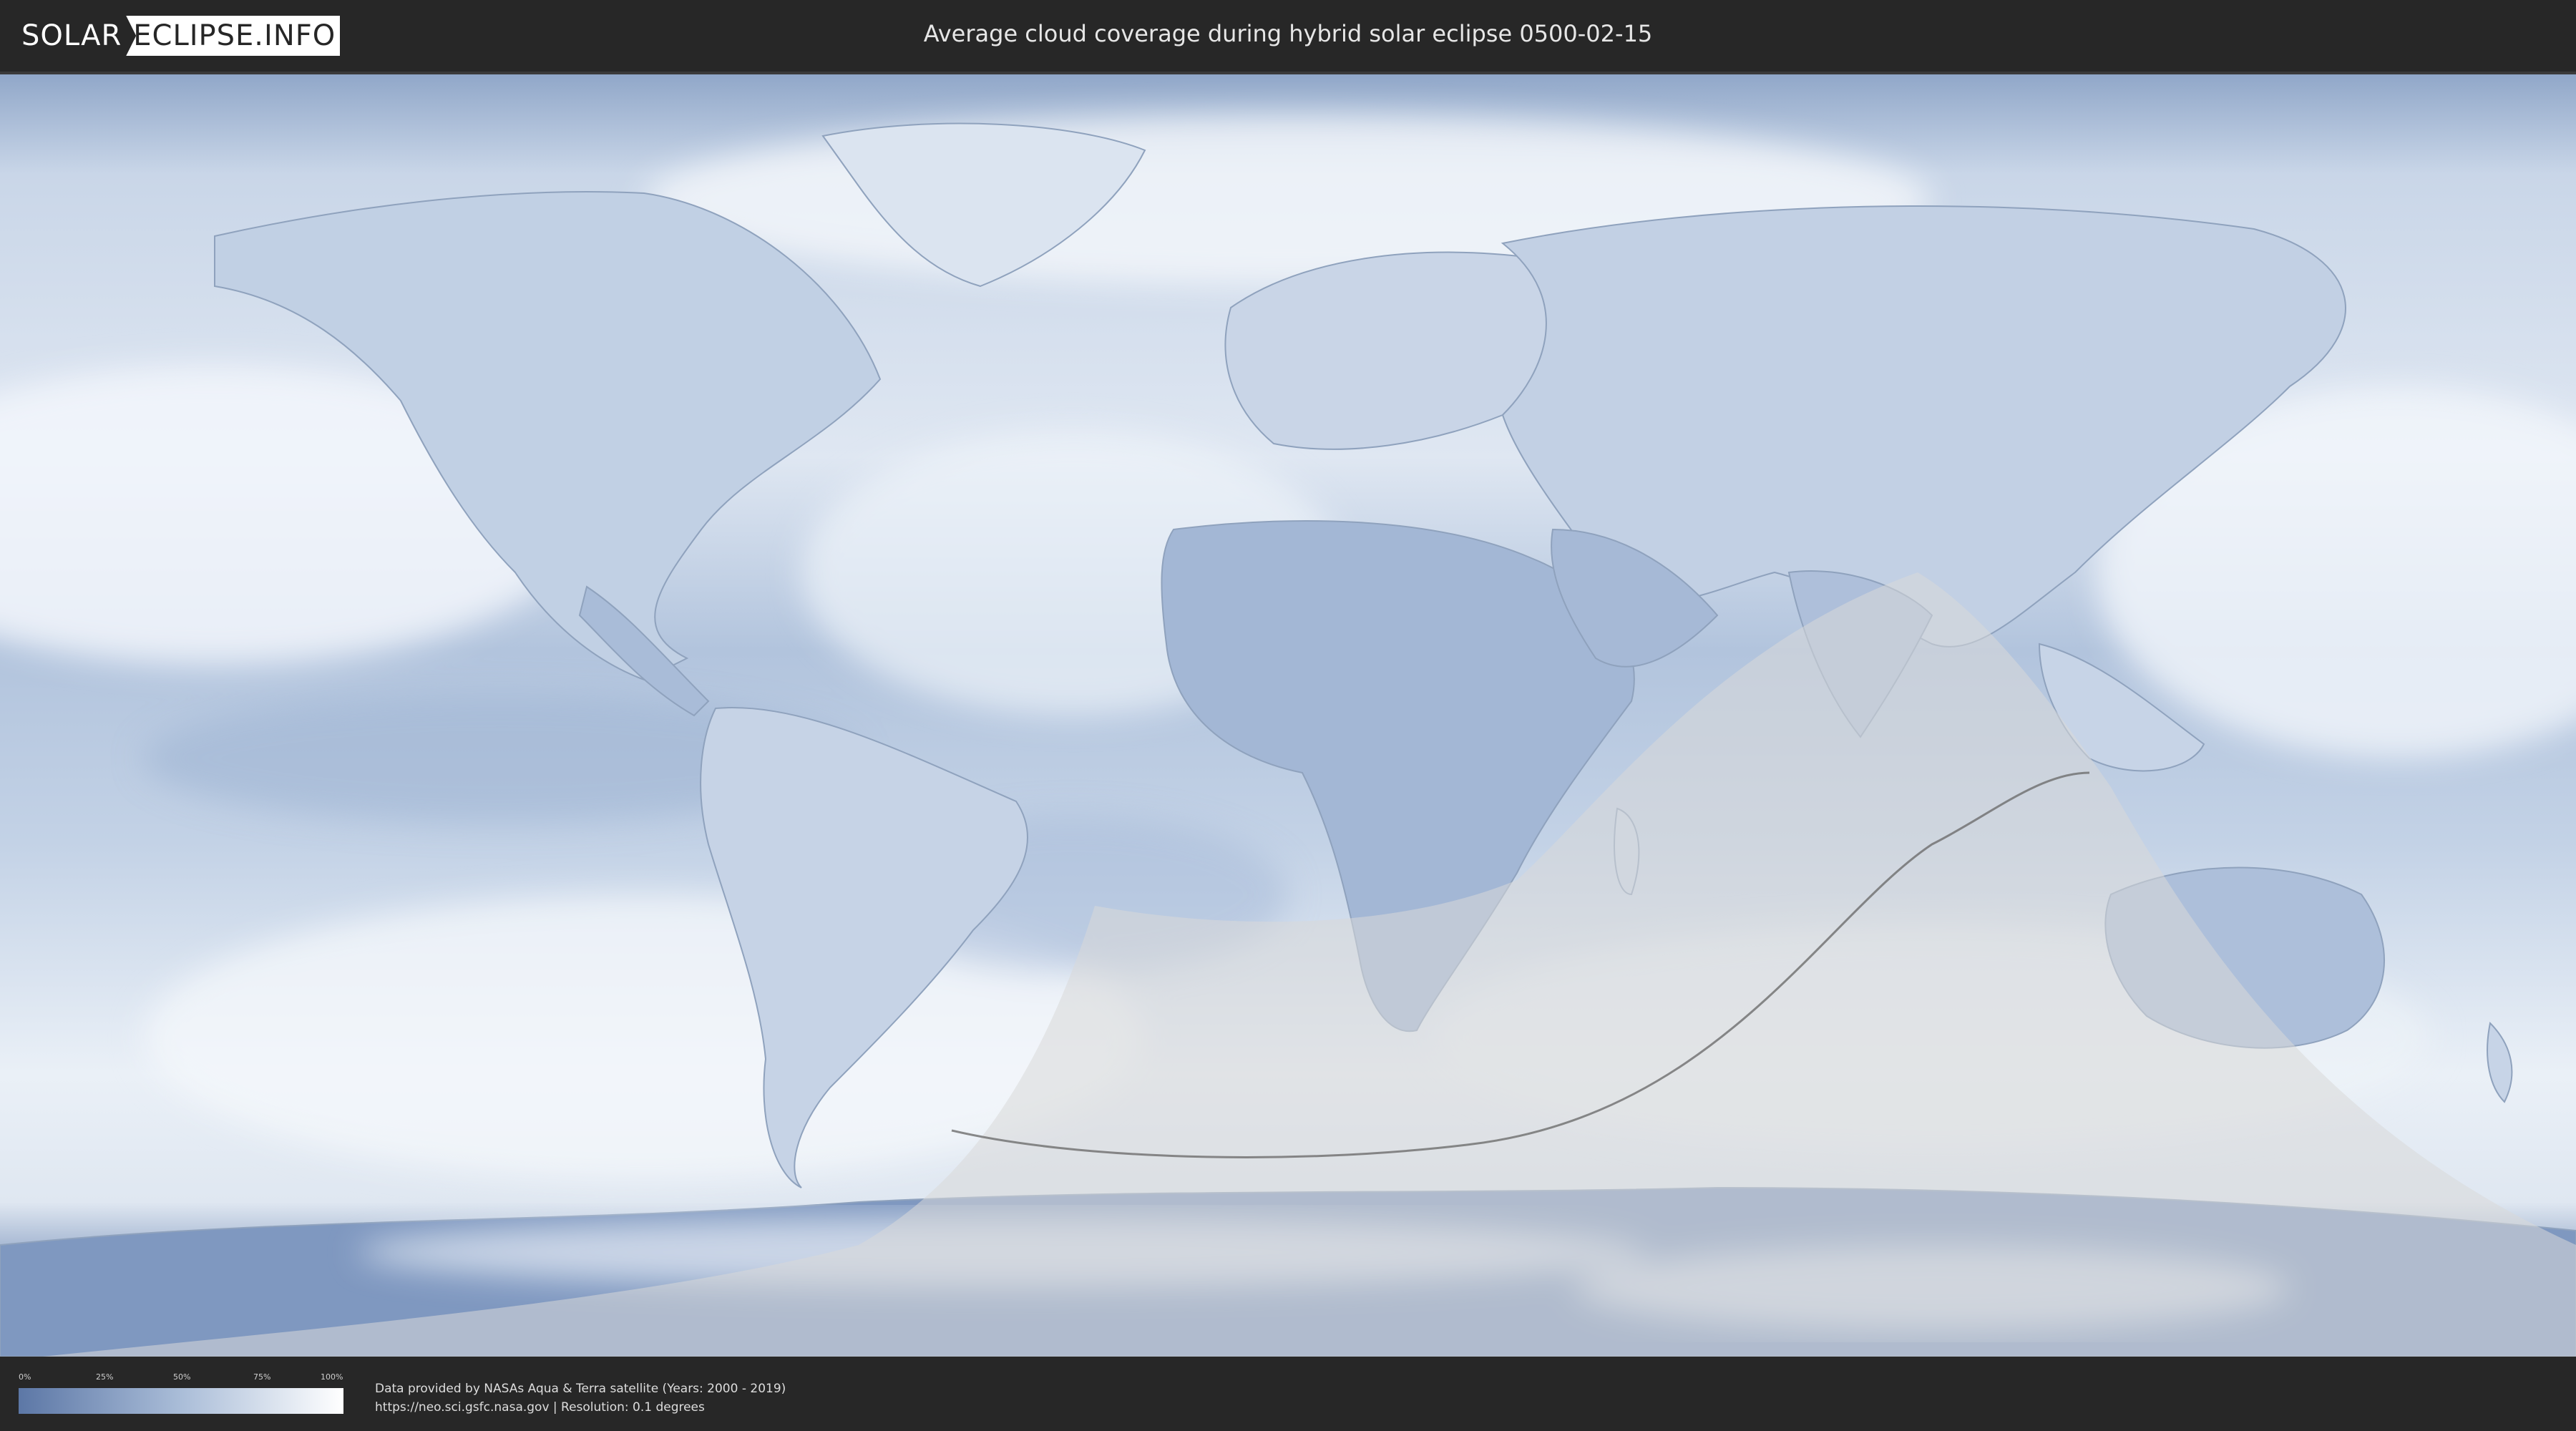 The image size is (2576, 1431). I want to click on map-frame-top, so click(1288, 73).